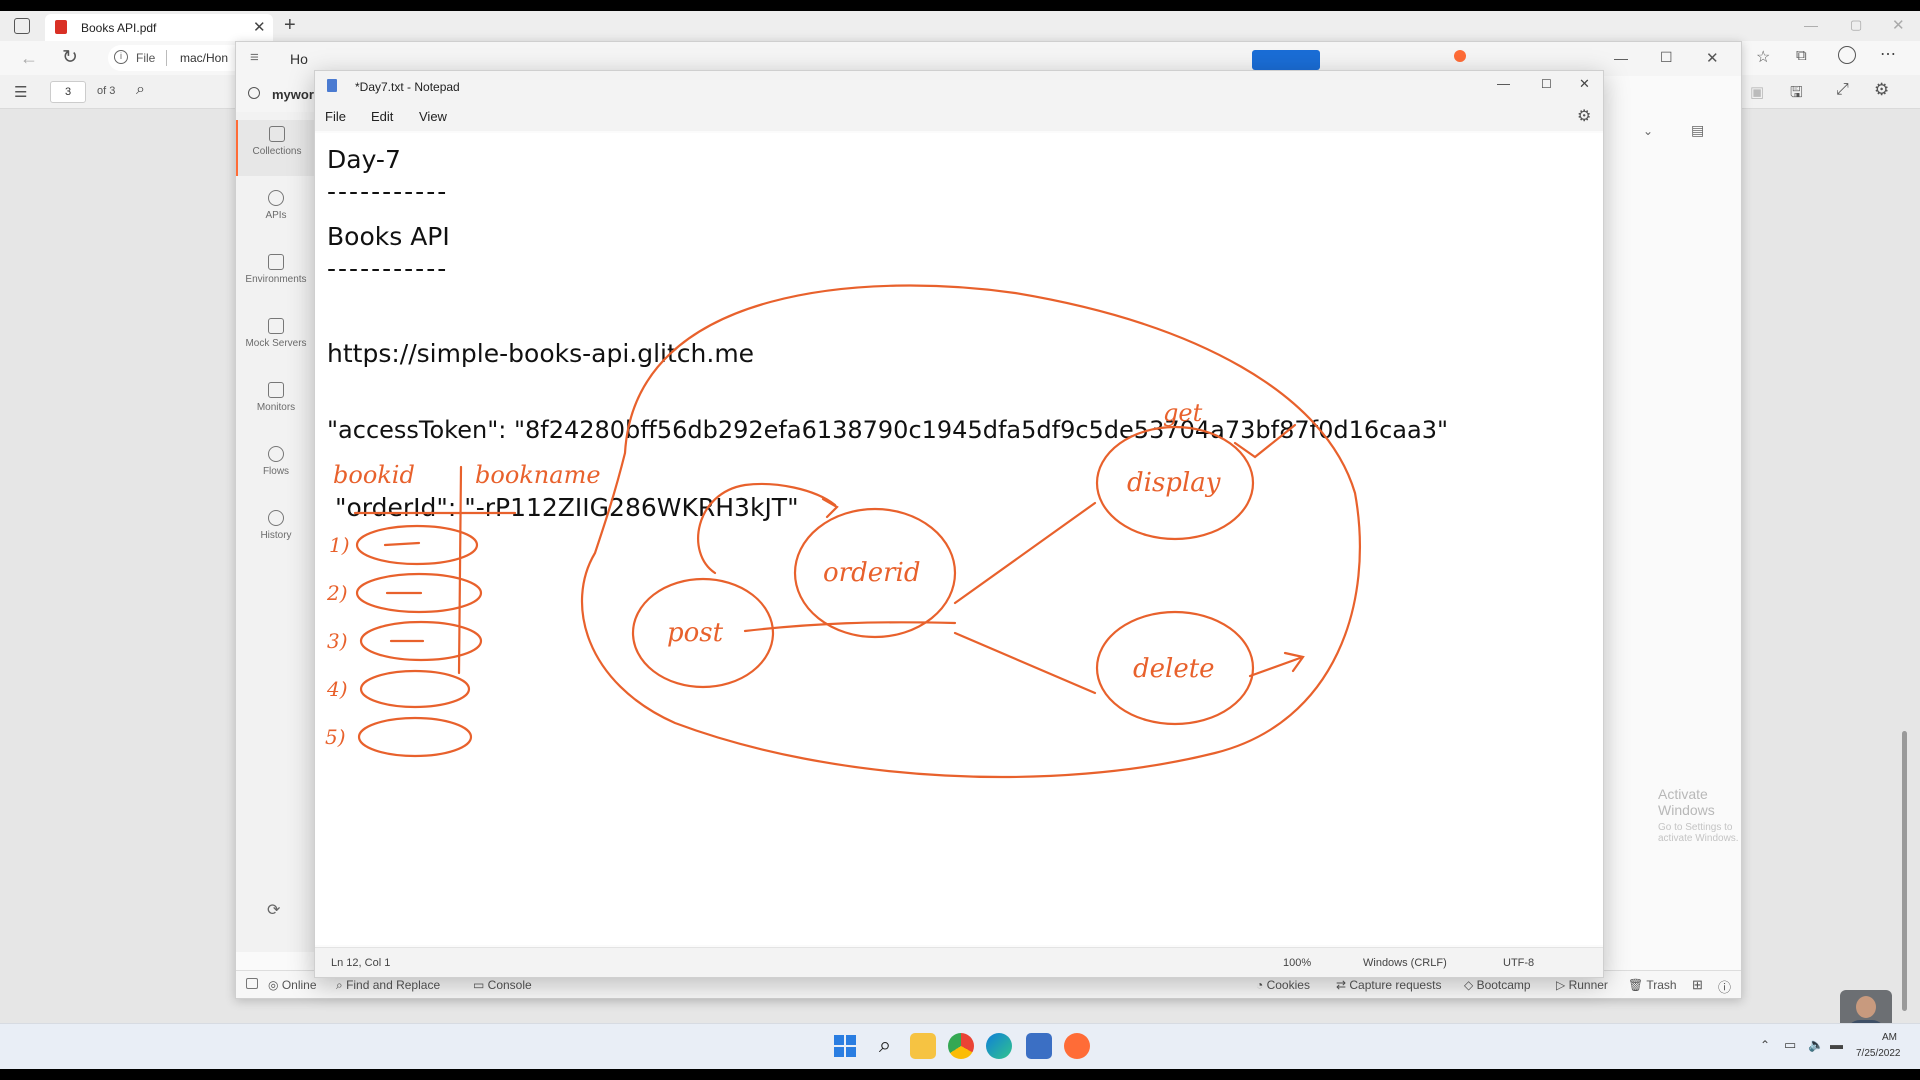 This screenshot has height=1080, width=1920. What do you see at coordinates (1546, 84) in the screenshot?
I see `np-maximize-icon: ☐` at bounding box center [1546, 84].